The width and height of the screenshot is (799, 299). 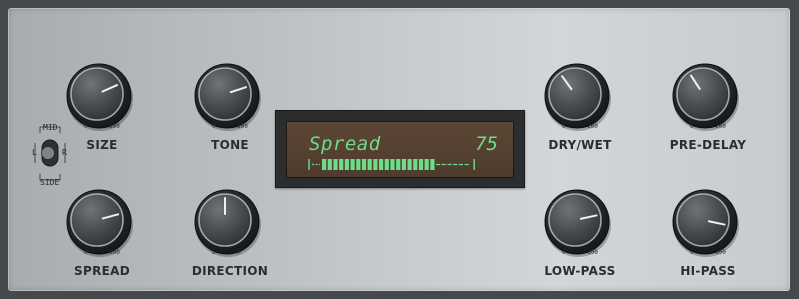 I want to click on tone-scale-max: 100, so click(x=242, y=126).